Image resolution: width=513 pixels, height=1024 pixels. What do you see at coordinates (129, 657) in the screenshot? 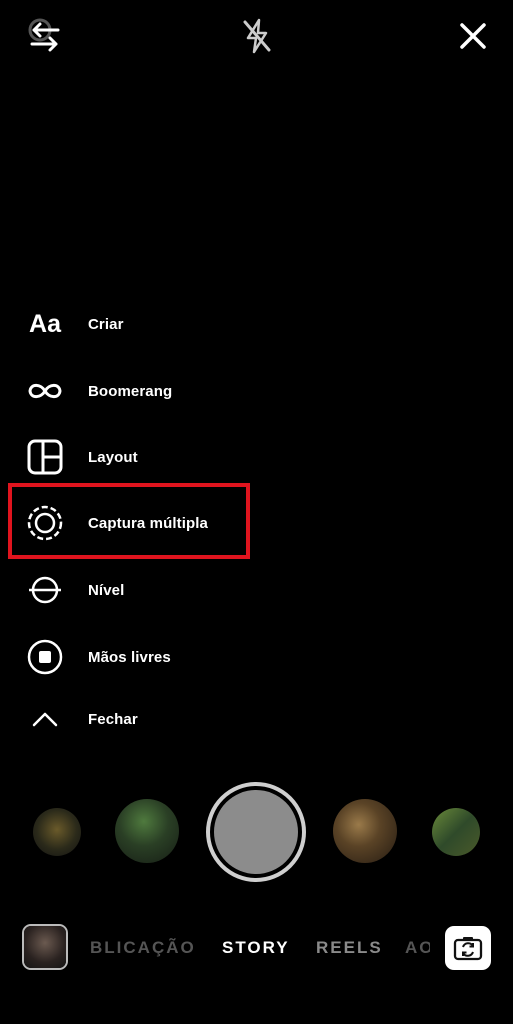
I see `menu-item-label: Mãos livres` at bounding box center [129, 657].